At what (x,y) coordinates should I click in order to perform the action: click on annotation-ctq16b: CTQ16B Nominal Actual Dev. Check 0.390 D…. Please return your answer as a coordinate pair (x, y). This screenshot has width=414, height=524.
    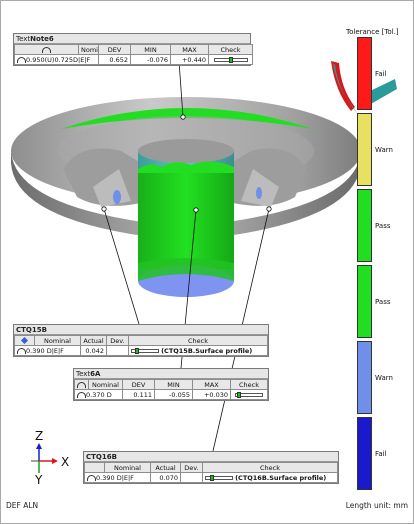
    Looking at the image, I should click on (211, 467).